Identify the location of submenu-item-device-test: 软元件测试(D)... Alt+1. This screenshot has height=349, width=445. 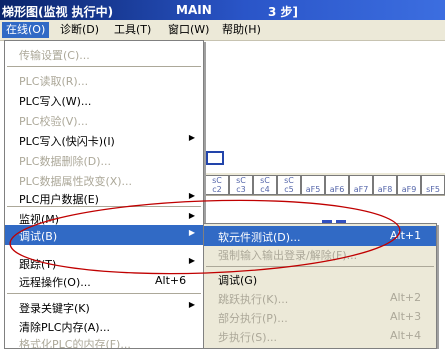
(320, 236).